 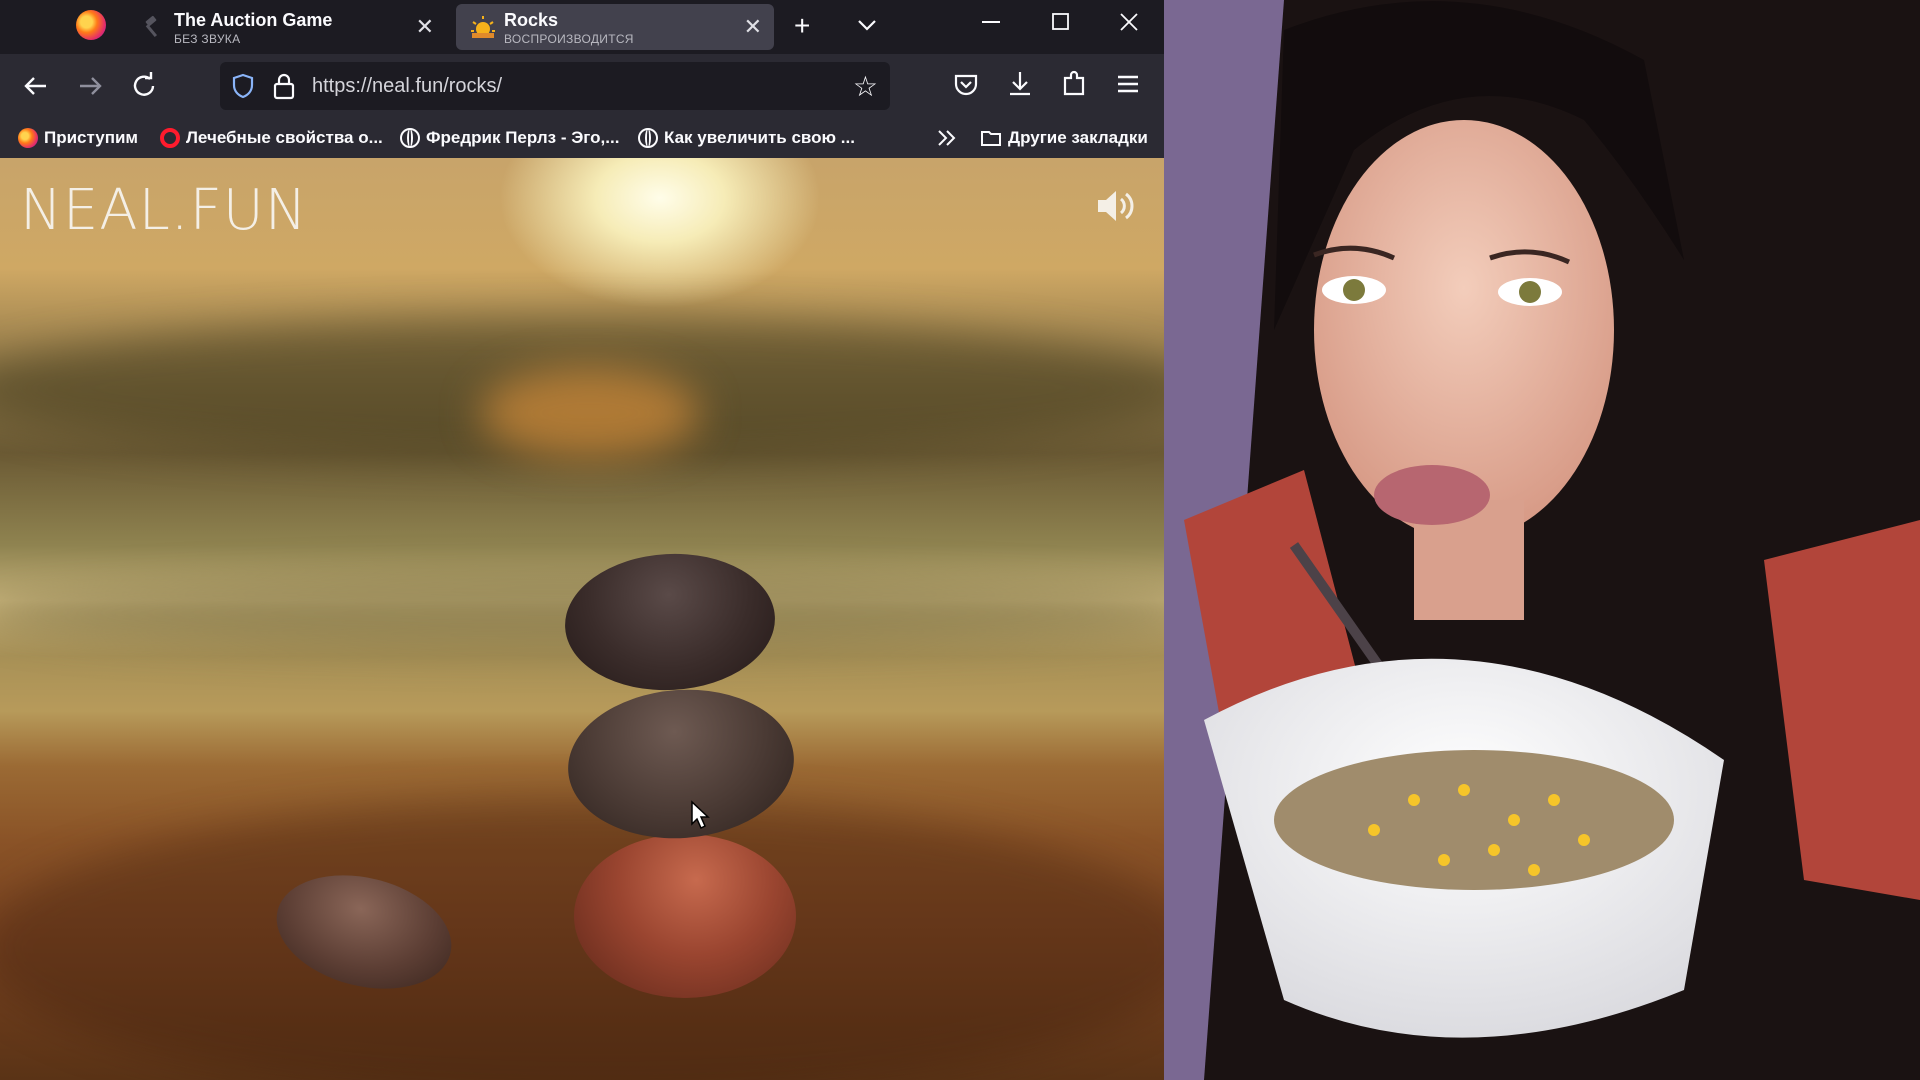 What do you see at coordinates (590, 413) in the screenshot?
I see `sun-reflection` at bounding box center [590, 413].